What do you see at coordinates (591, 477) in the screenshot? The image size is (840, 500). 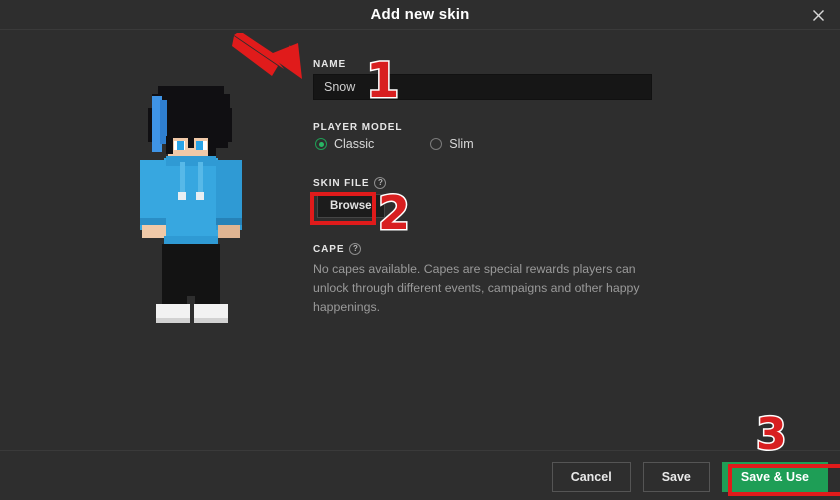 I see `cancel-button: Cancel` at bounding box center [591, 477].